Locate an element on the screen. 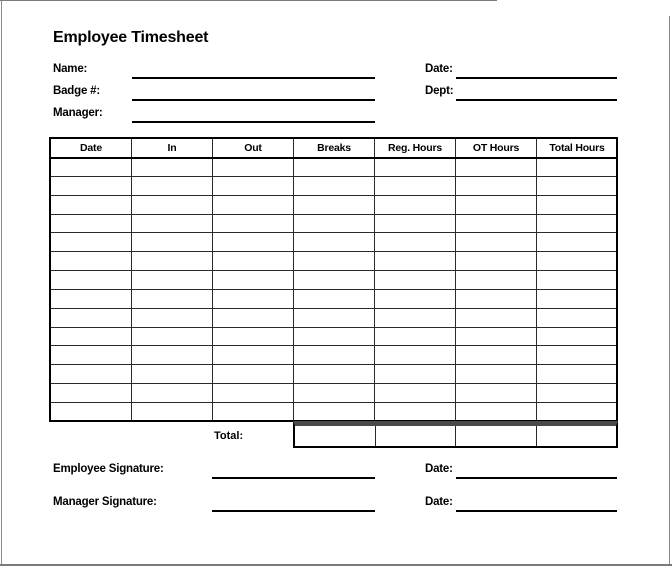  employee-signature-date-field is located at coordinates (536, 478).